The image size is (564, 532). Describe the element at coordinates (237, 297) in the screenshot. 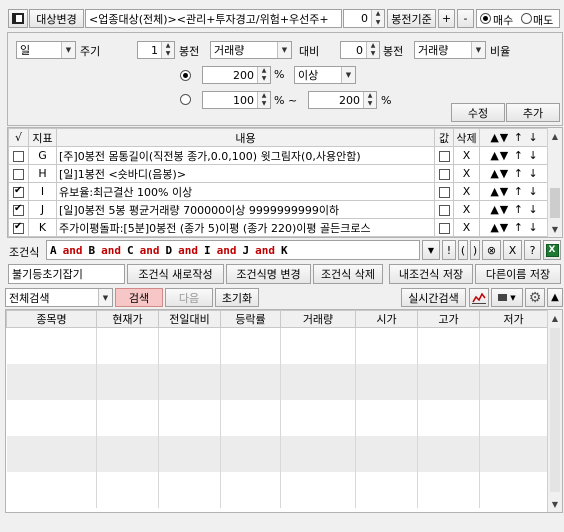

I see `reset-button: 초기화` at that location.